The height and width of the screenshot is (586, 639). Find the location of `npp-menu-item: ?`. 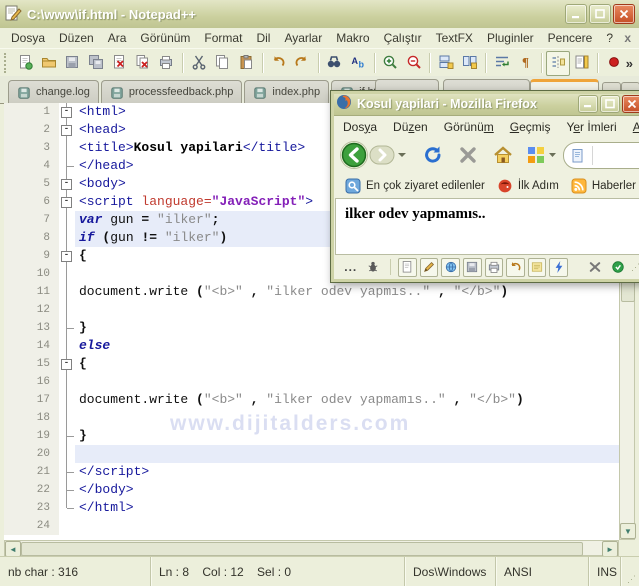

npp-menu-item: ? is located at coordinates (609, 38).